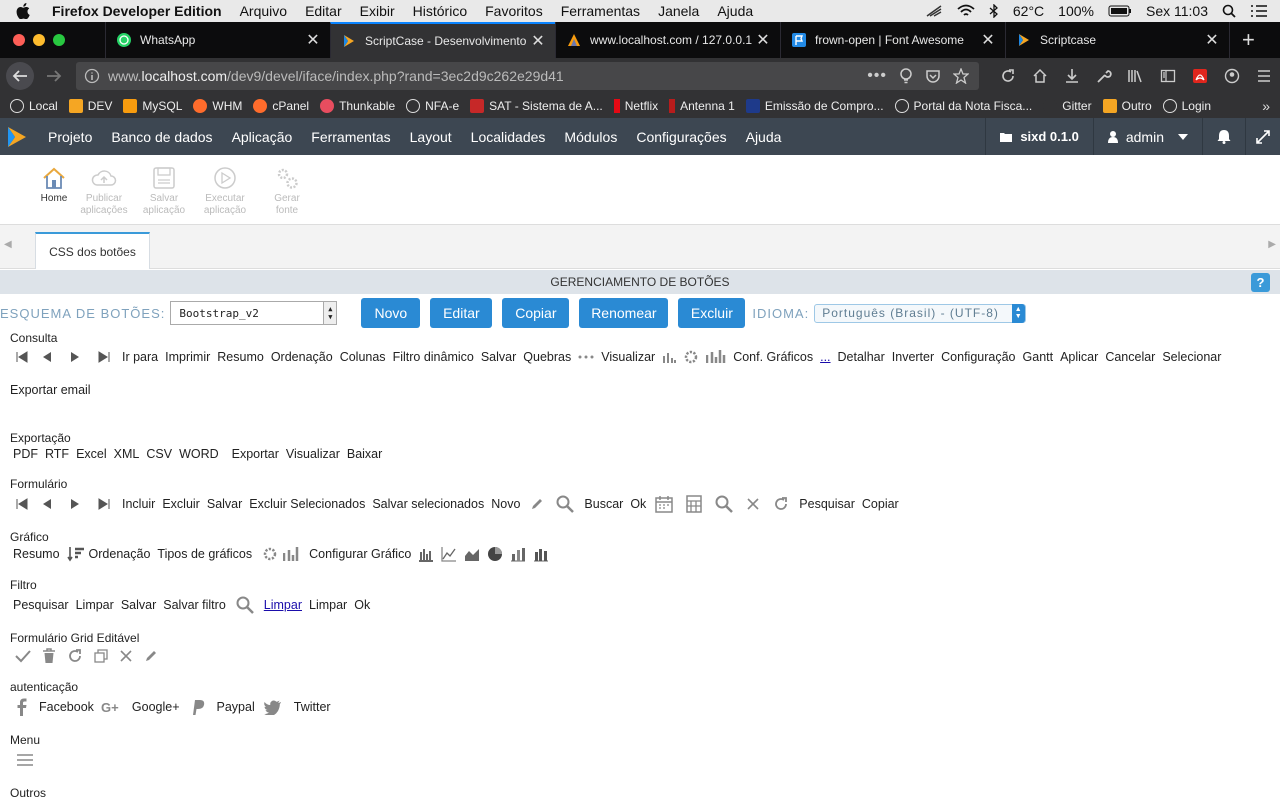  I want to click on run-application-button: Executar aplicação, so click(225, 190).